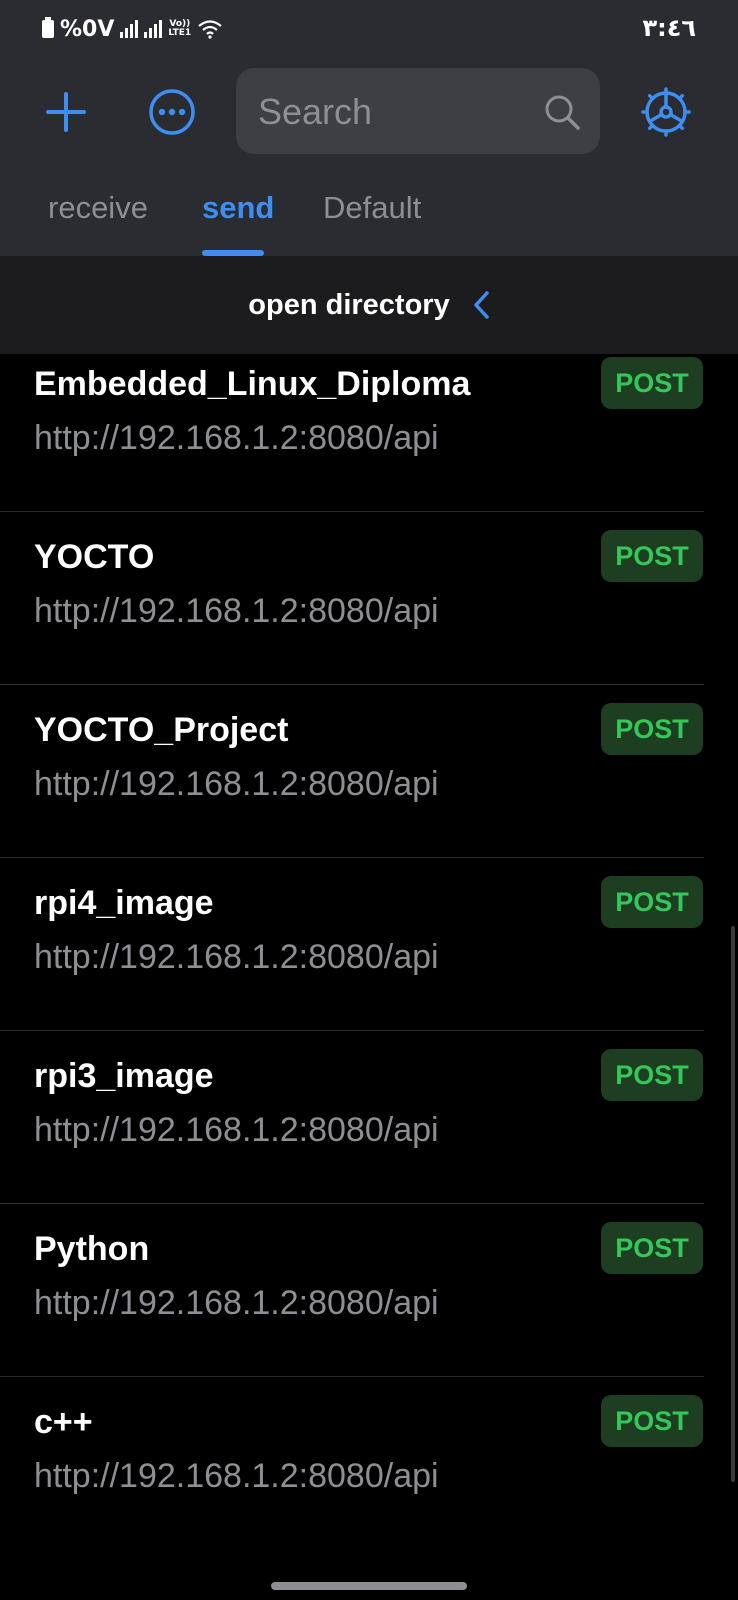 This screenshot has width=738, height=1600. Describe the element at coordinates (252, 384) in the screenshot. I see `request-name: Embedded_Linux_Diploma` at that location.